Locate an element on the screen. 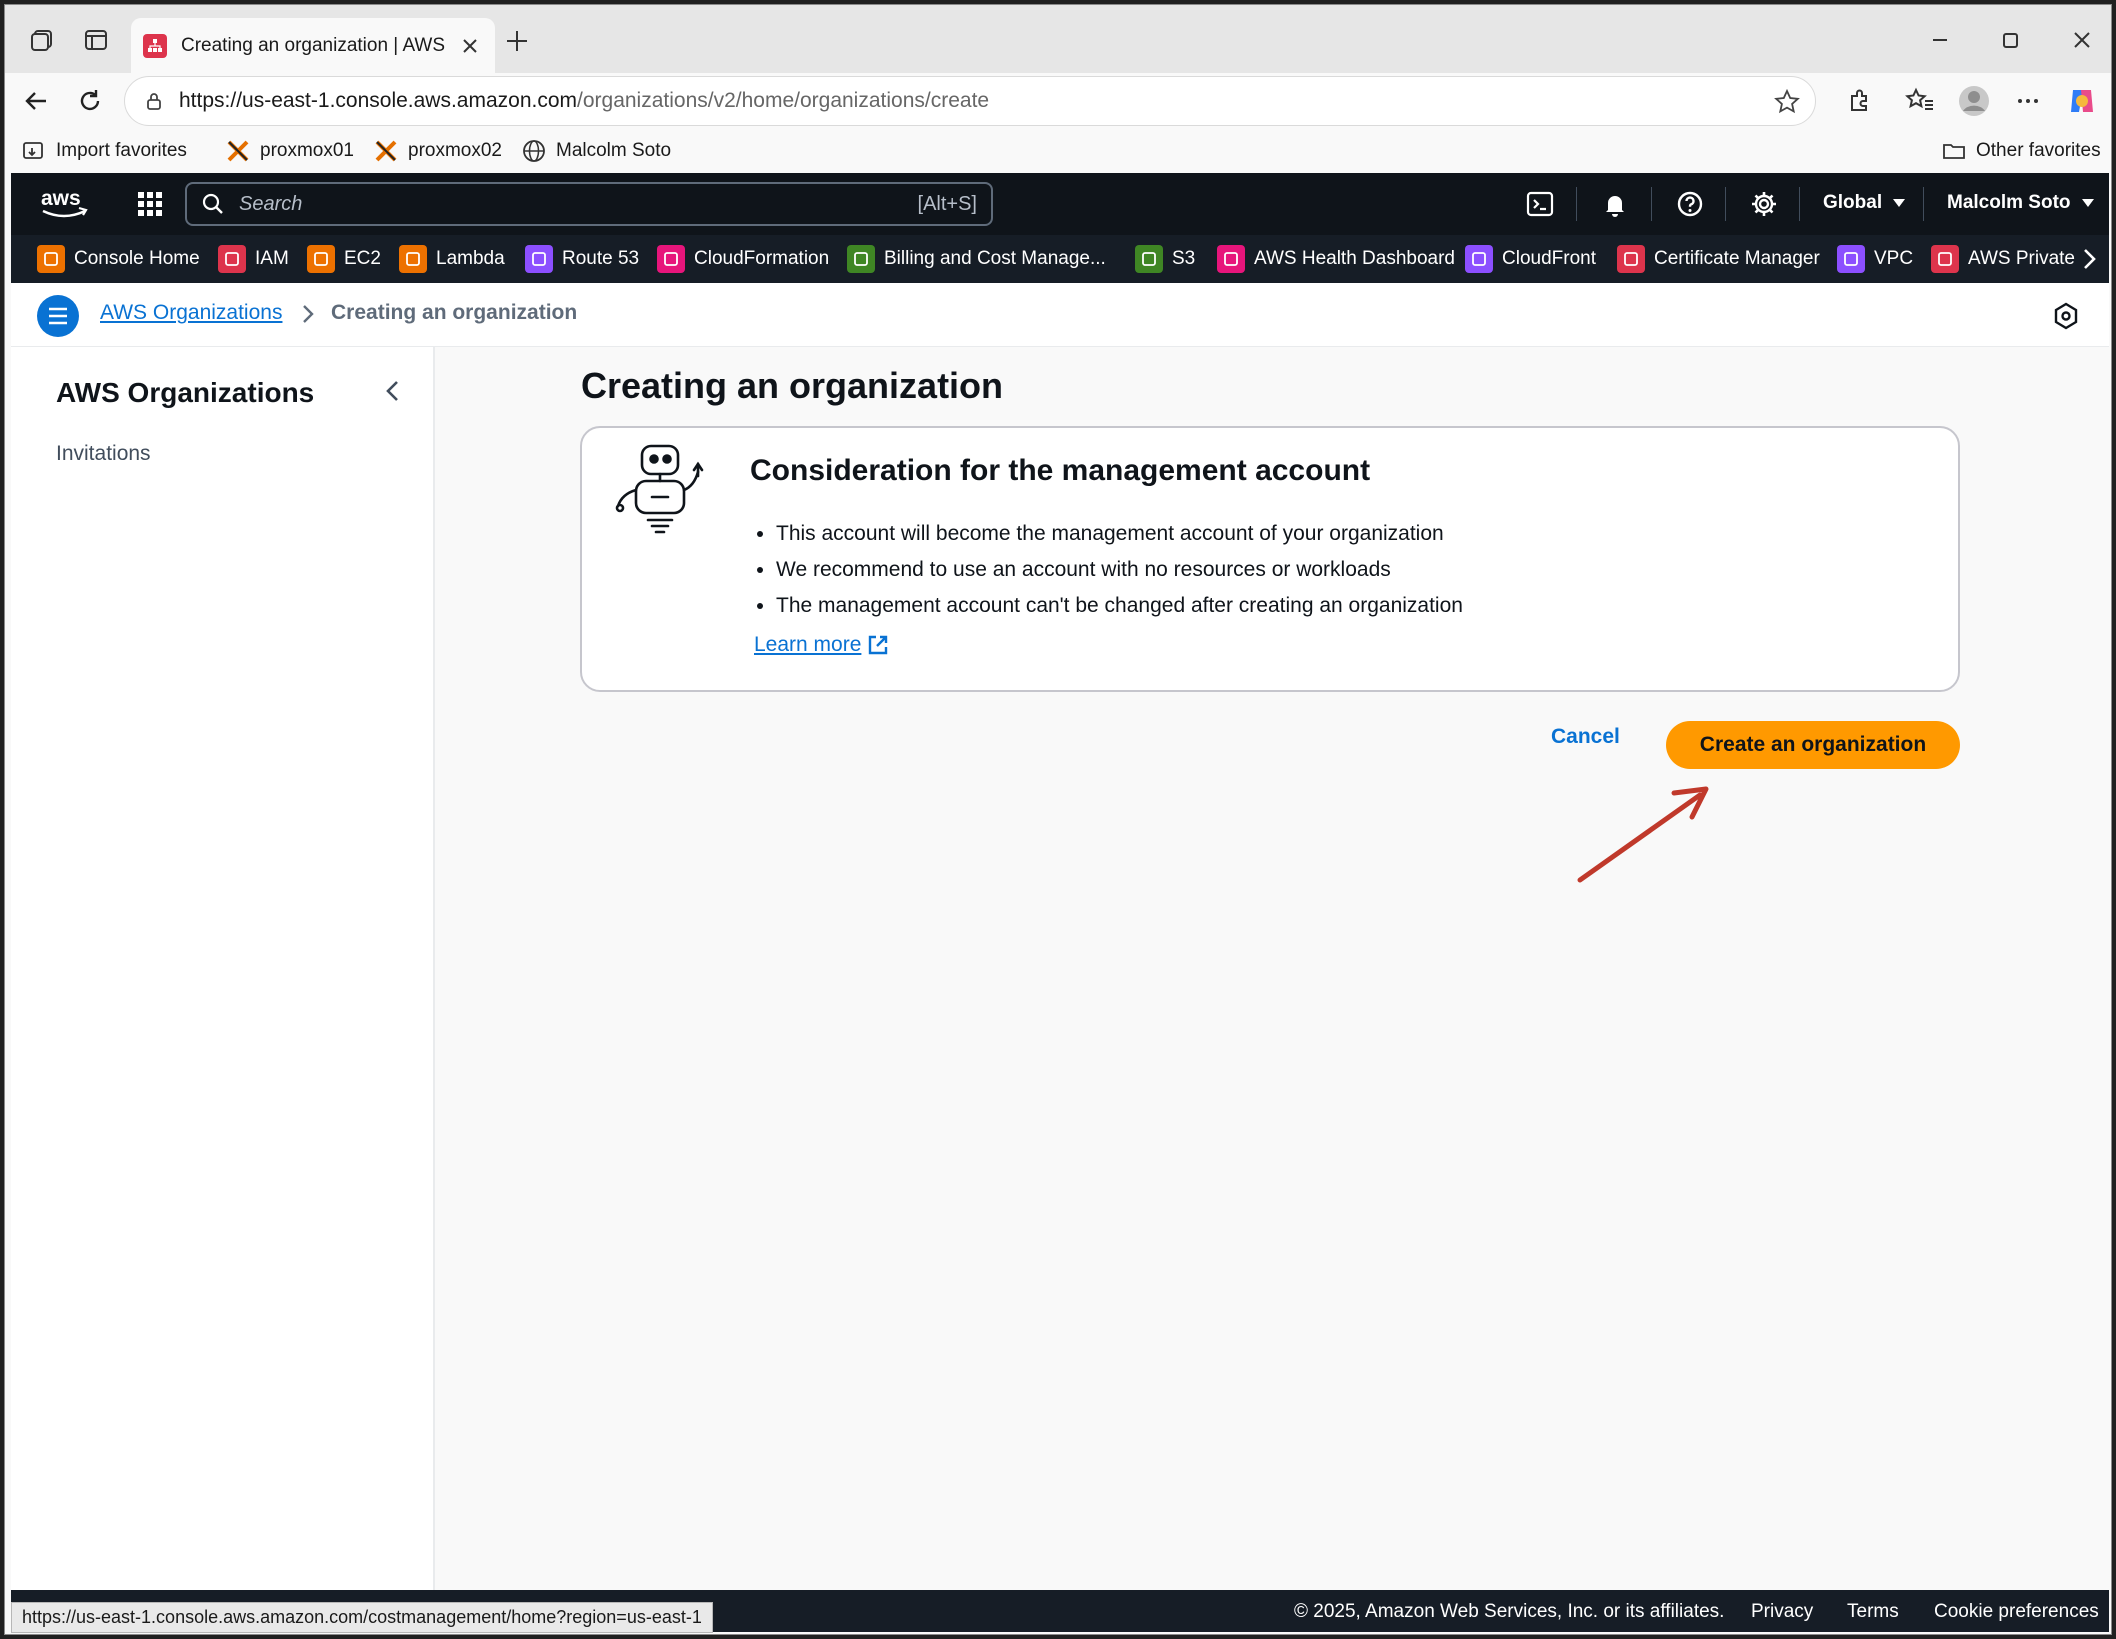  aws-private-icon is located at coordinates (1945, 259).